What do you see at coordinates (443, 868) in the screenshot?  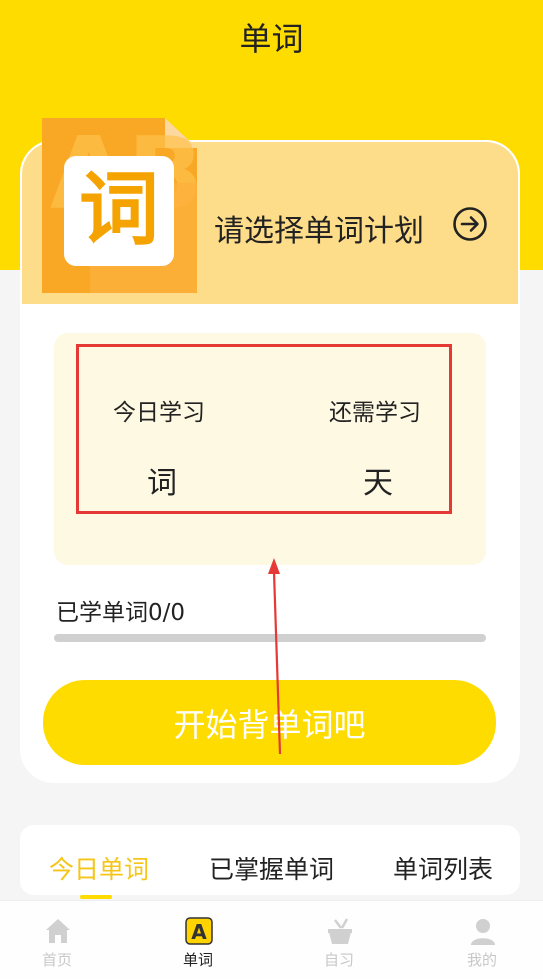 I see `tab-word-list: 单词列表` at bounding box center [443, 868].